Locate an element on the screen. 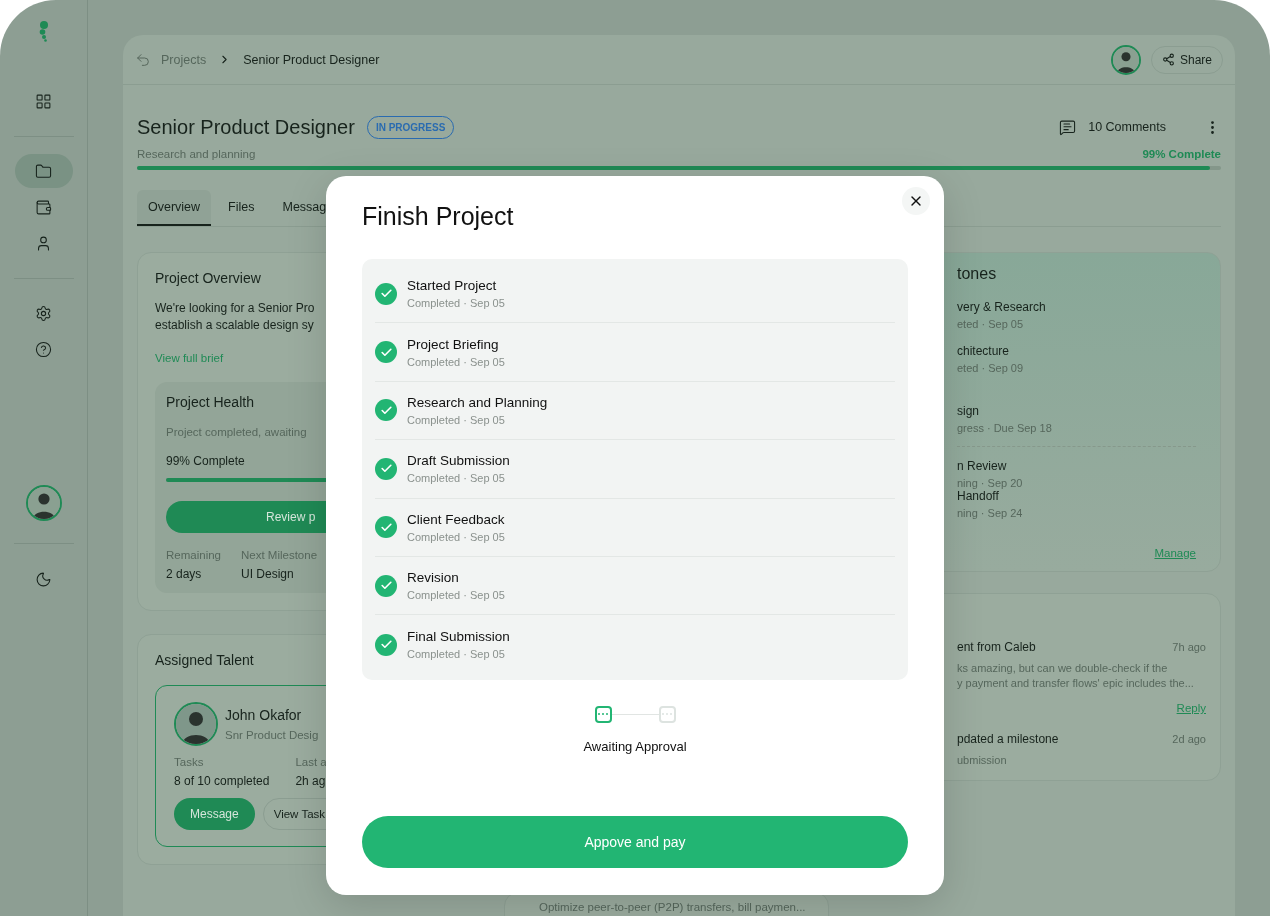  stat-value: 2 days is located at coordinates (184, 574).